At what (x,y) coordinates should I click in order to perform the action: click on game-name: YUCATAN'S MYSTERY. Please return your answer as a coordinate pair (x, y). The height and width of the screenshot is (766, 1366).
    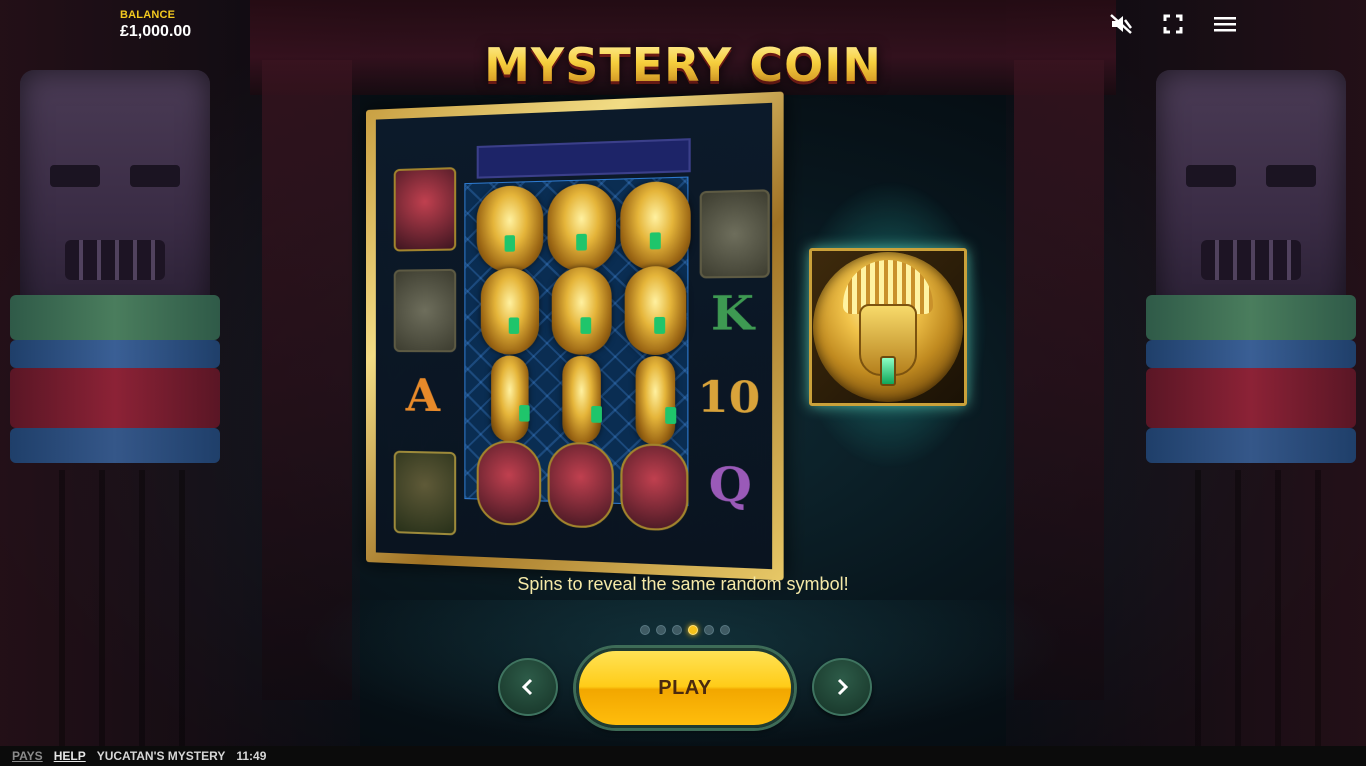
    Looking at the image, I should click on (161, 756).